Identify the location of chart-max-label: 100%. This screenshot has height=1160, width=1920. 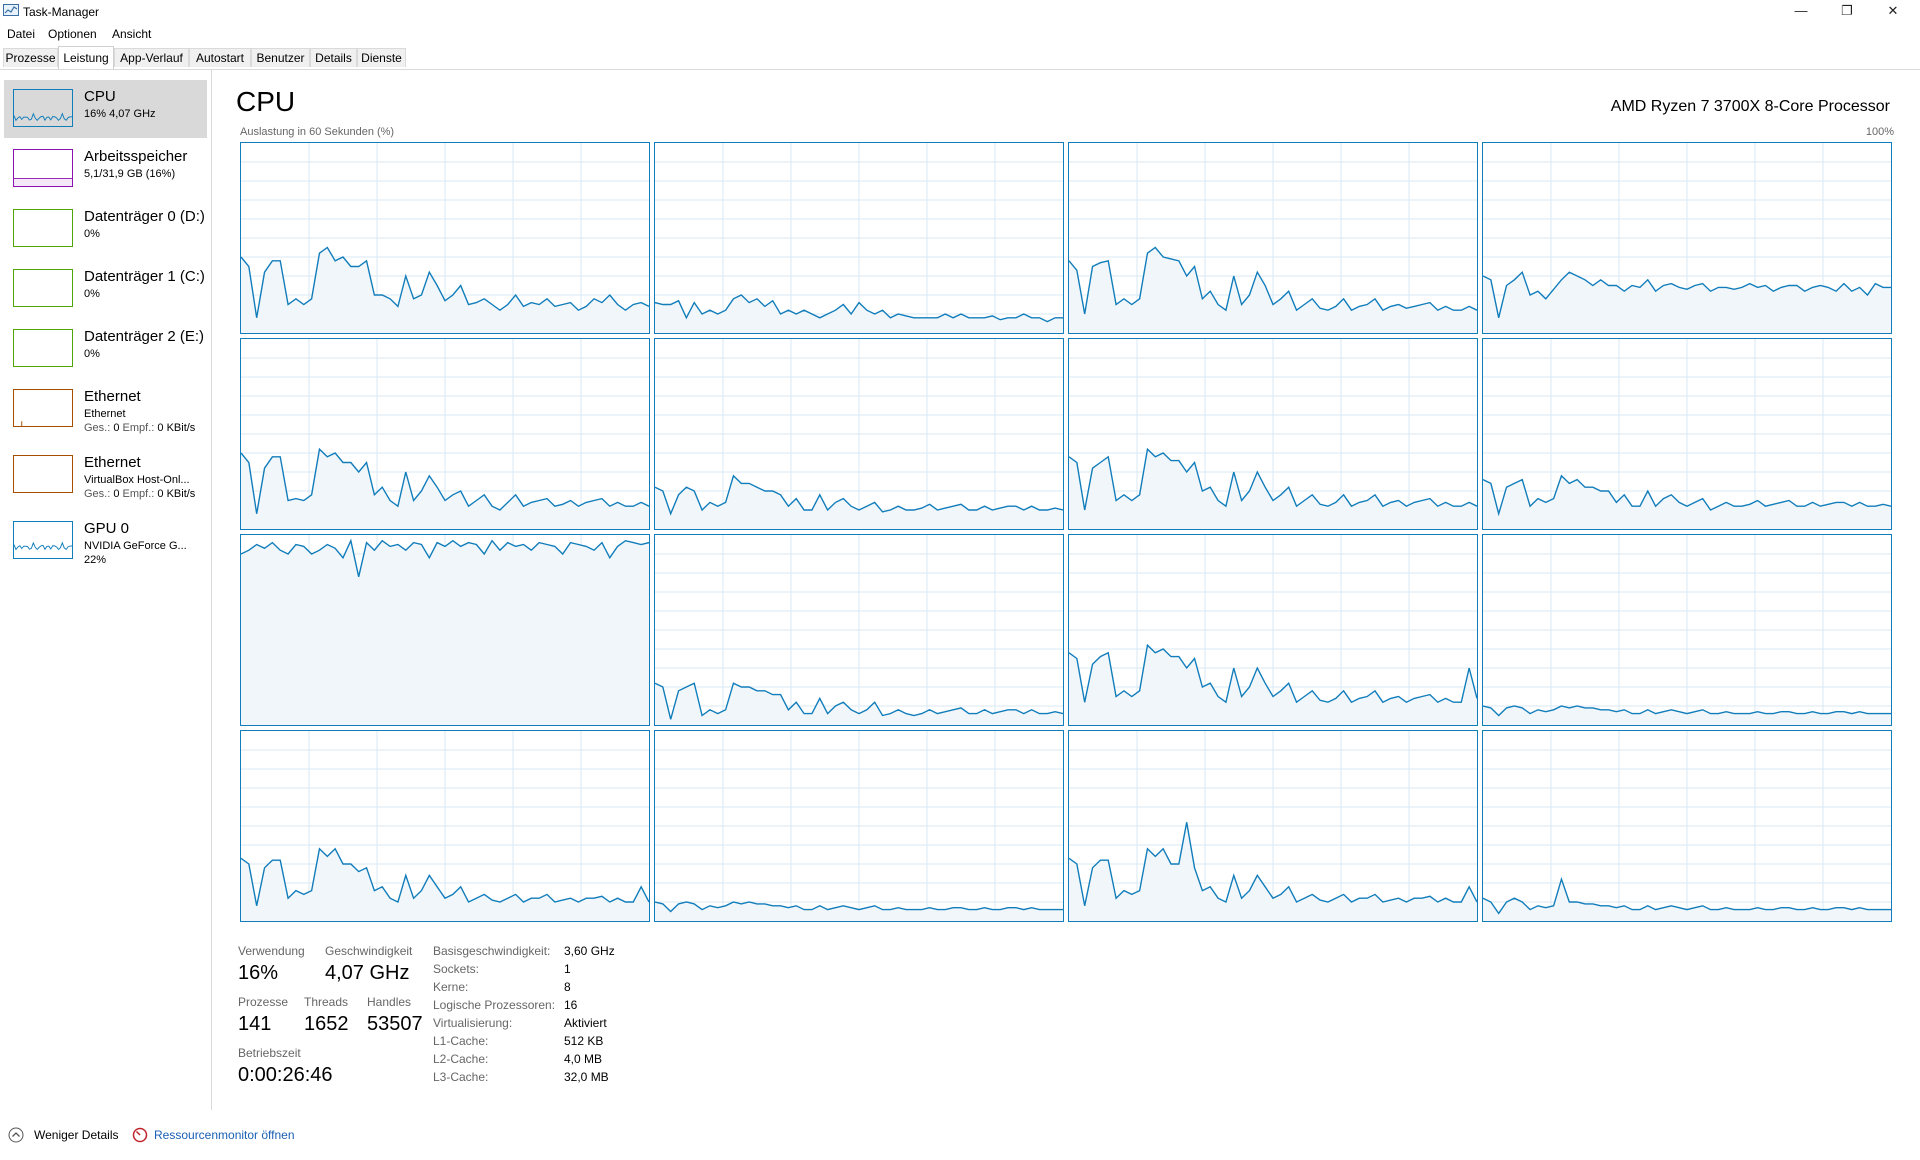
(1879, 132).